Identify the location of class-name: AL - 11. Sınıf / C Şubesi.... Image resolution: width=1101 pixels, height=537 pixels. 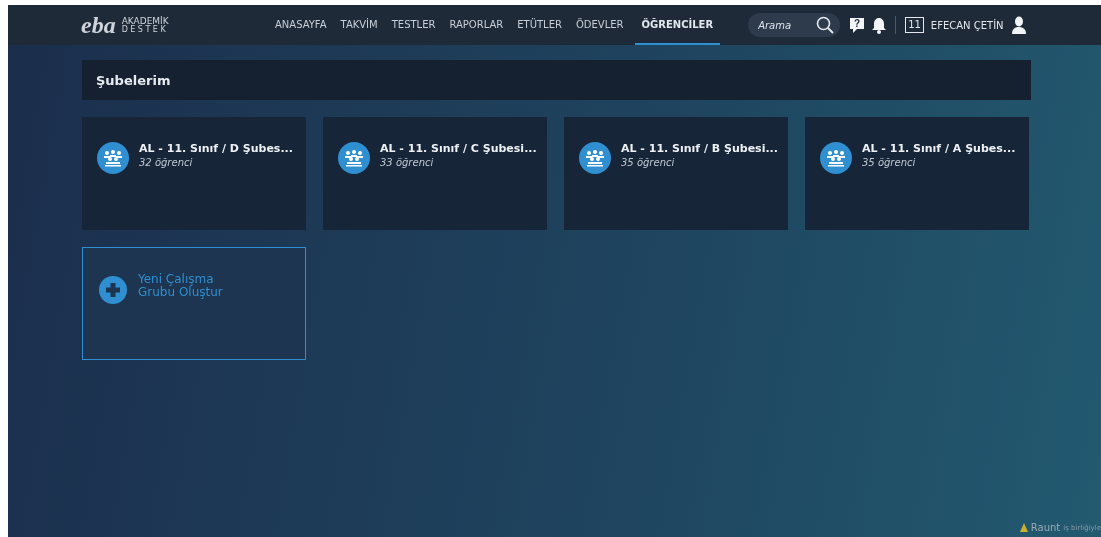
(458, 148).